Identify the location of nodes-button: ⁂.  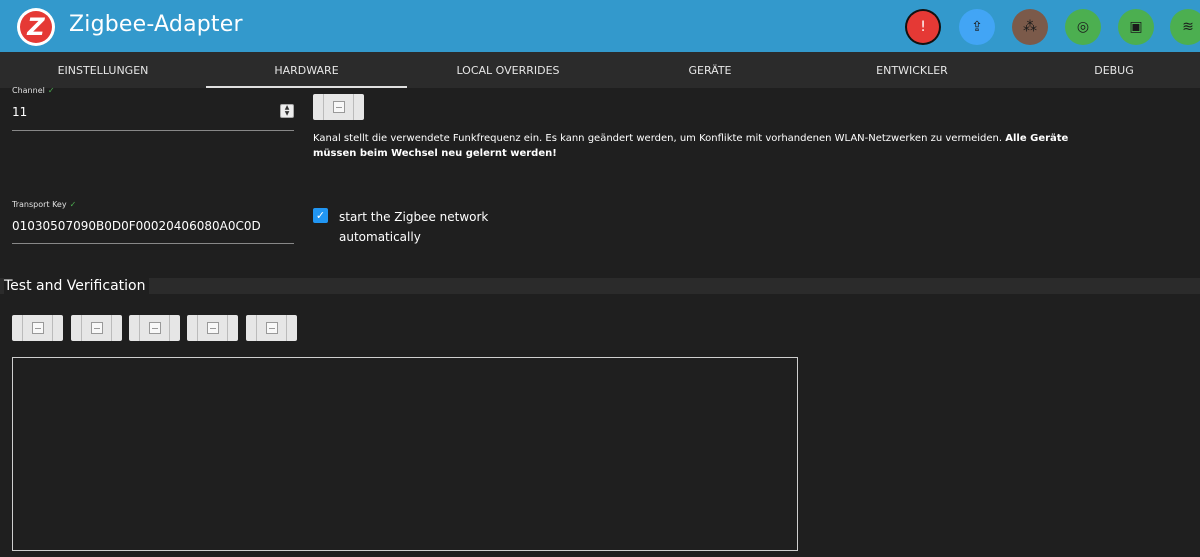
(1030, 27).